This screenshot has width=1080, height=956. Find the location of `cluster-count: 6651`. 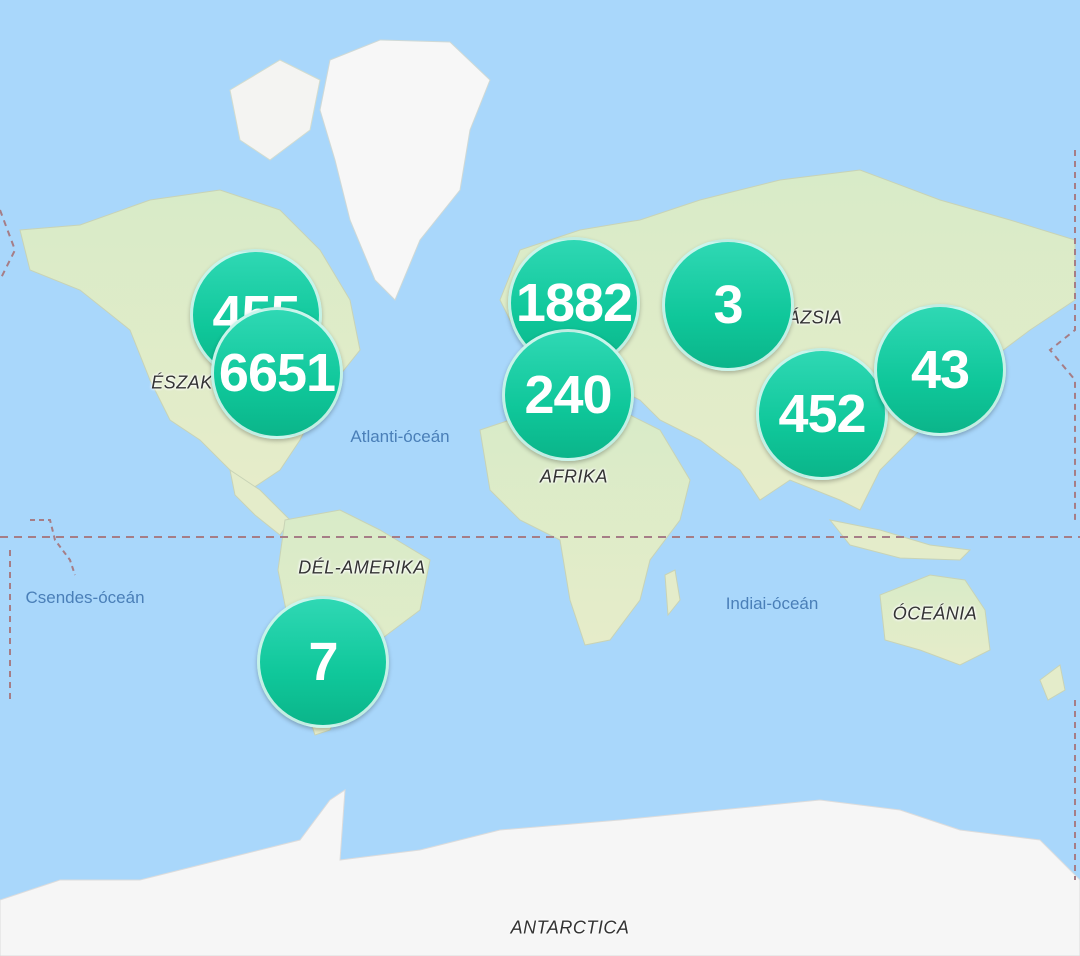

cluster-count: 6651 is located at coordinates (277, 373).